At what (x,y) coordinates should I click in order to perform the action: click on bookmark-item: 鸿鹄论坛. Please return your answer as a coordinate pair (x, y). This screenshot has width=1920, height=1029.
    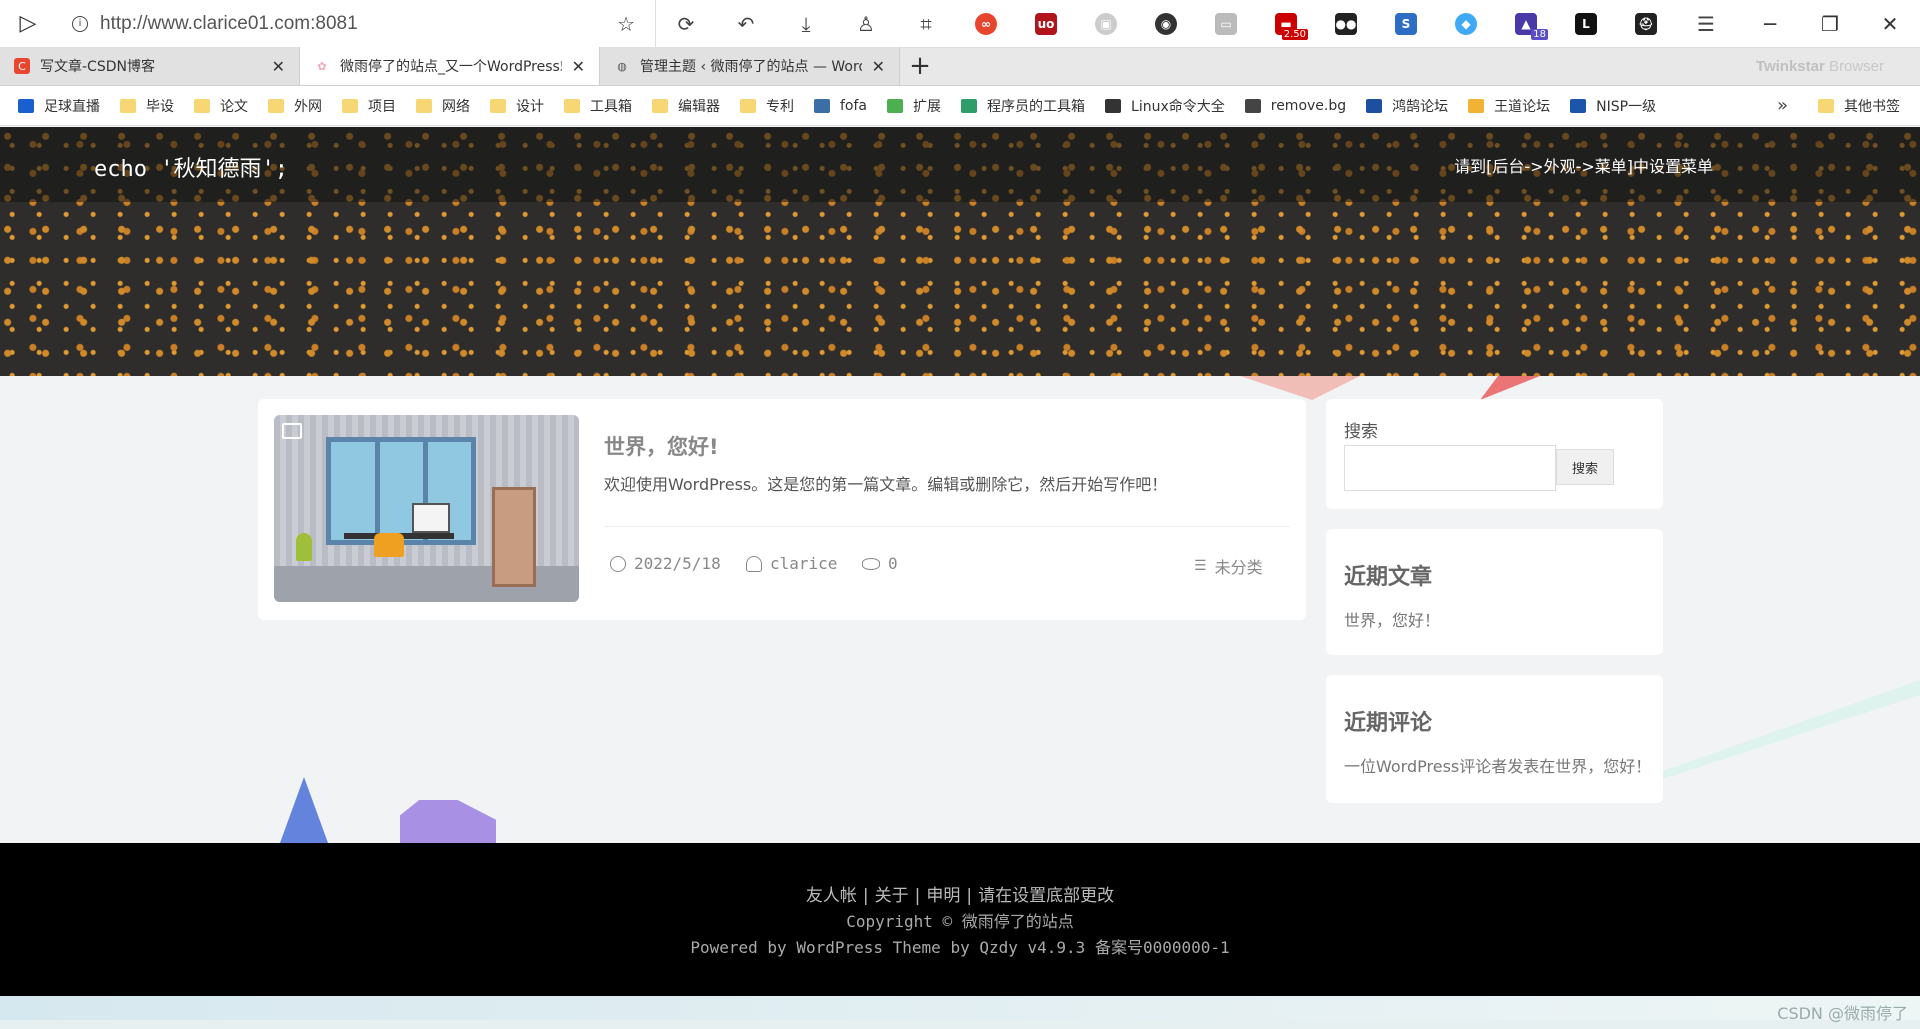
    Looking at the image, I should click on (1407, 106).